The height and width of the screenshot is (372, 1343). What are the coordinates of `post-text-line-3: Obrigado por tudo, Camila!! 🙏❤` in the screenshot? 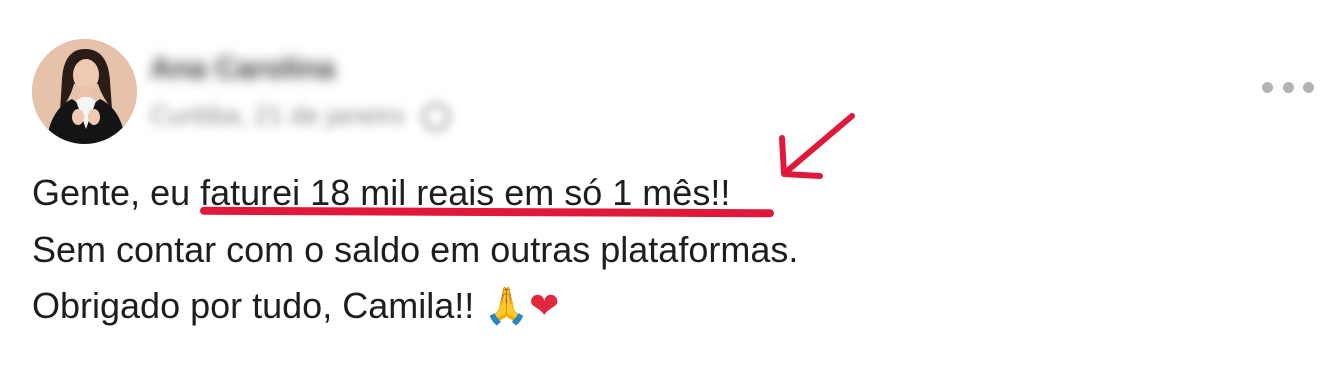 It's located at (295, 306).